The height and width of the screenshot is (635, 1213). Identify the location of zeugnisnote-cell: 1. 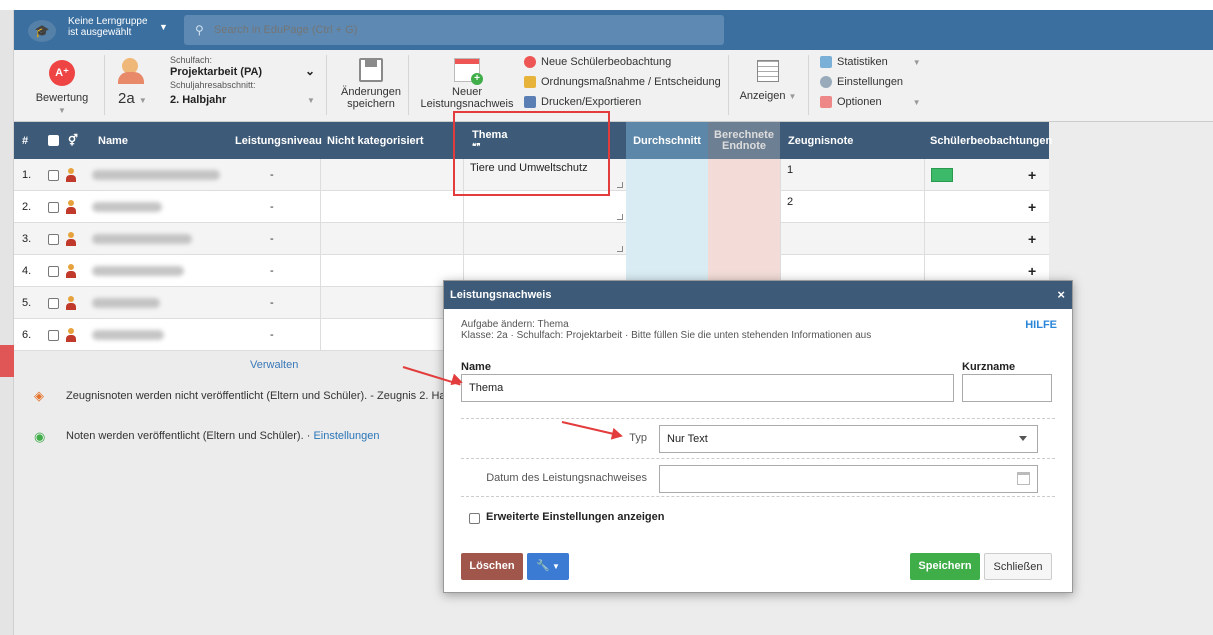
(852, 175).